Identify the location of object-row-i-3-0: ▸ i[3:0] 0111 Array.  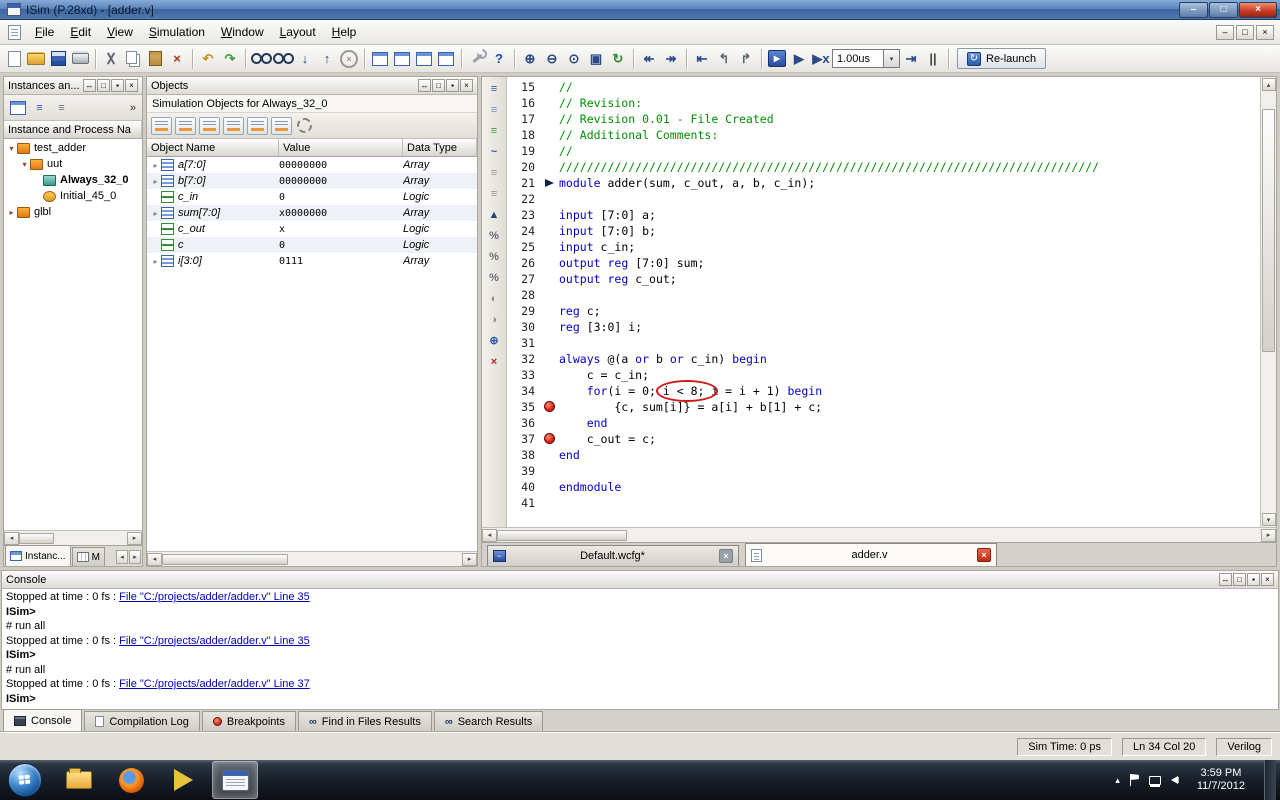
(312, 261).